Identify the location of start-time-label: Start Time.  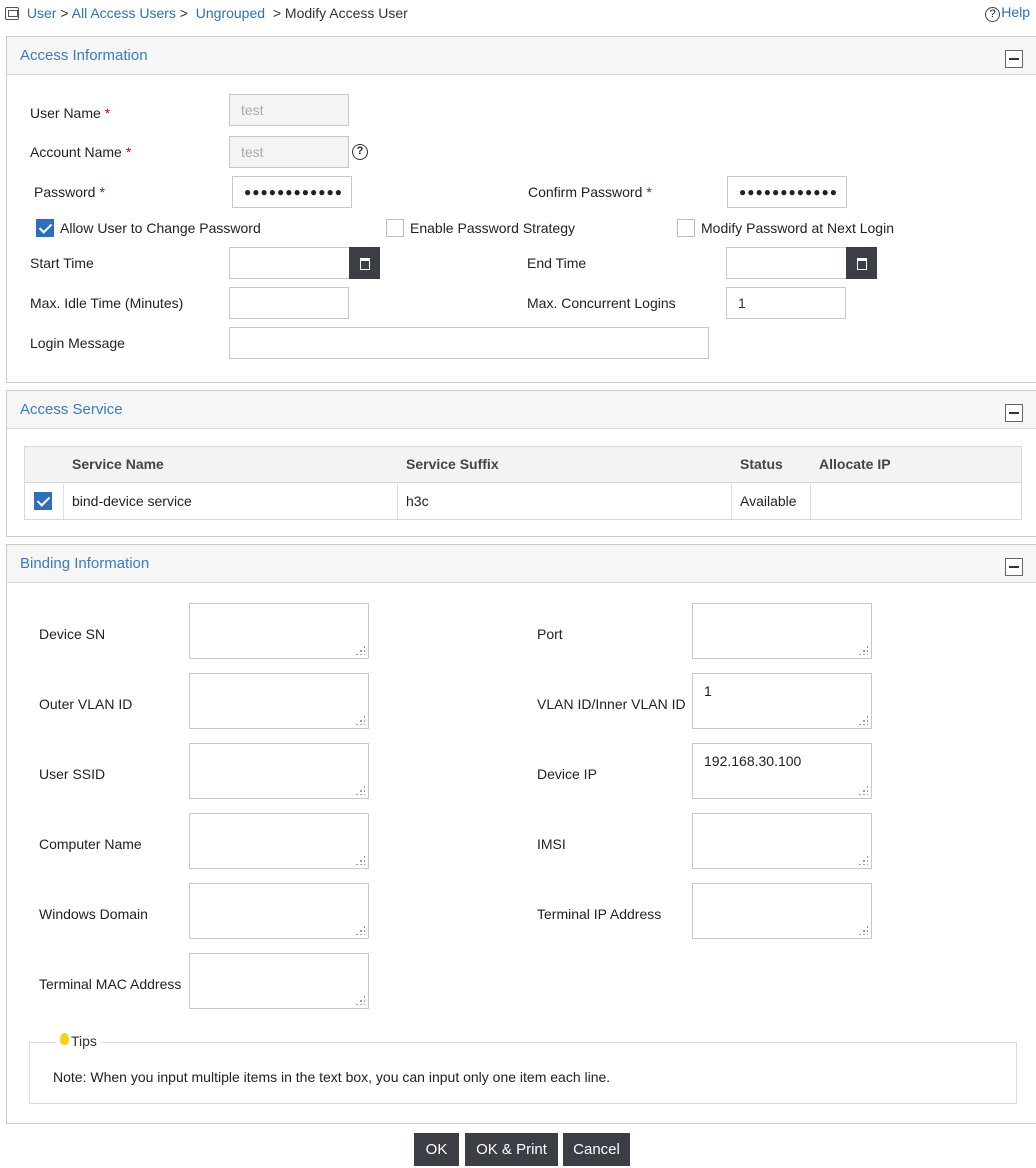
(62, 263).